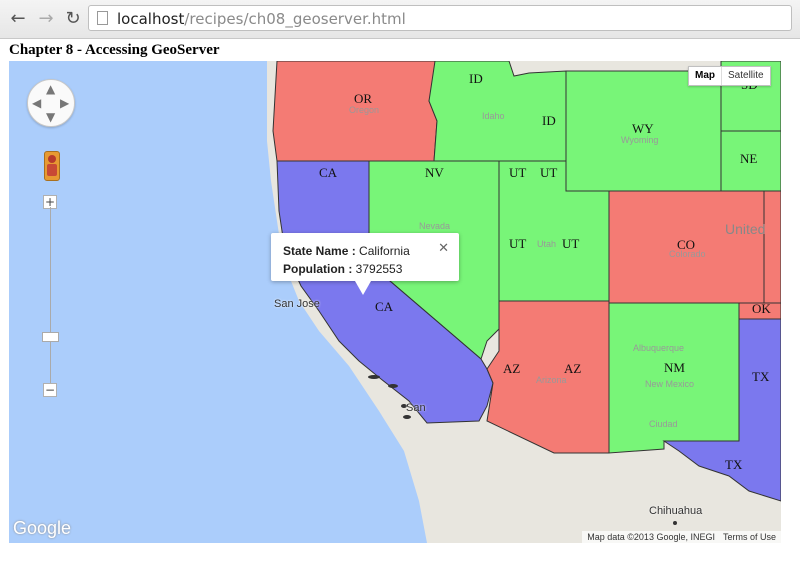 This screenshot has height=564, width=800. Describe the element at coordinates (674, 367) in the screenshot. I see `label-nm: NM` at that location.